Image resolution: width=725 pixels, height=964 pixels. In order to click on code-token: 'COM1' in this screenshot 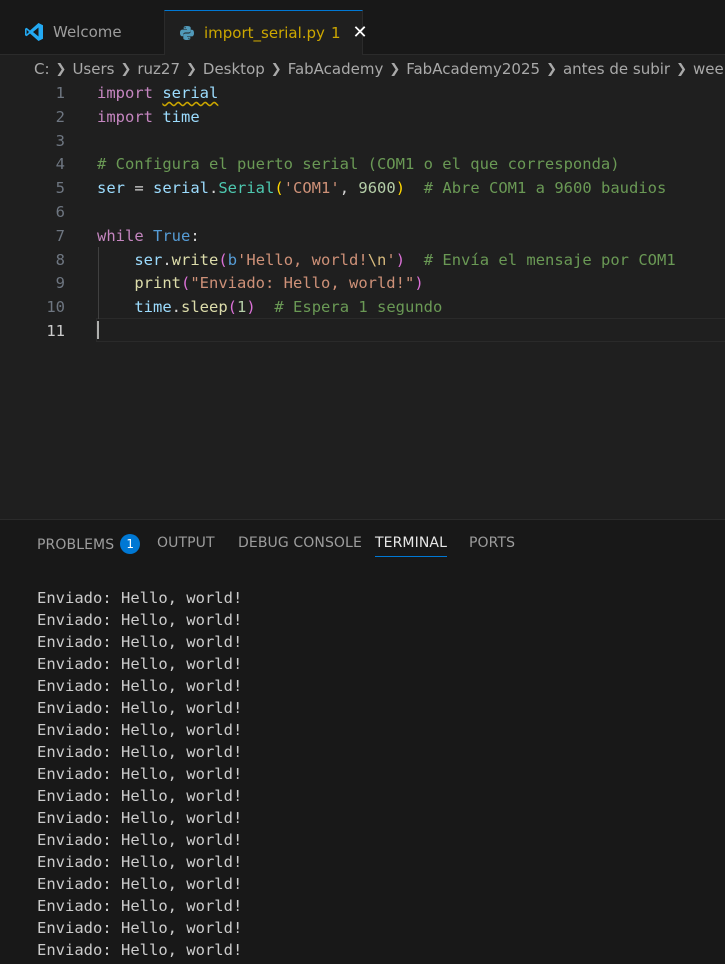, I will do `click(311, 188)`.